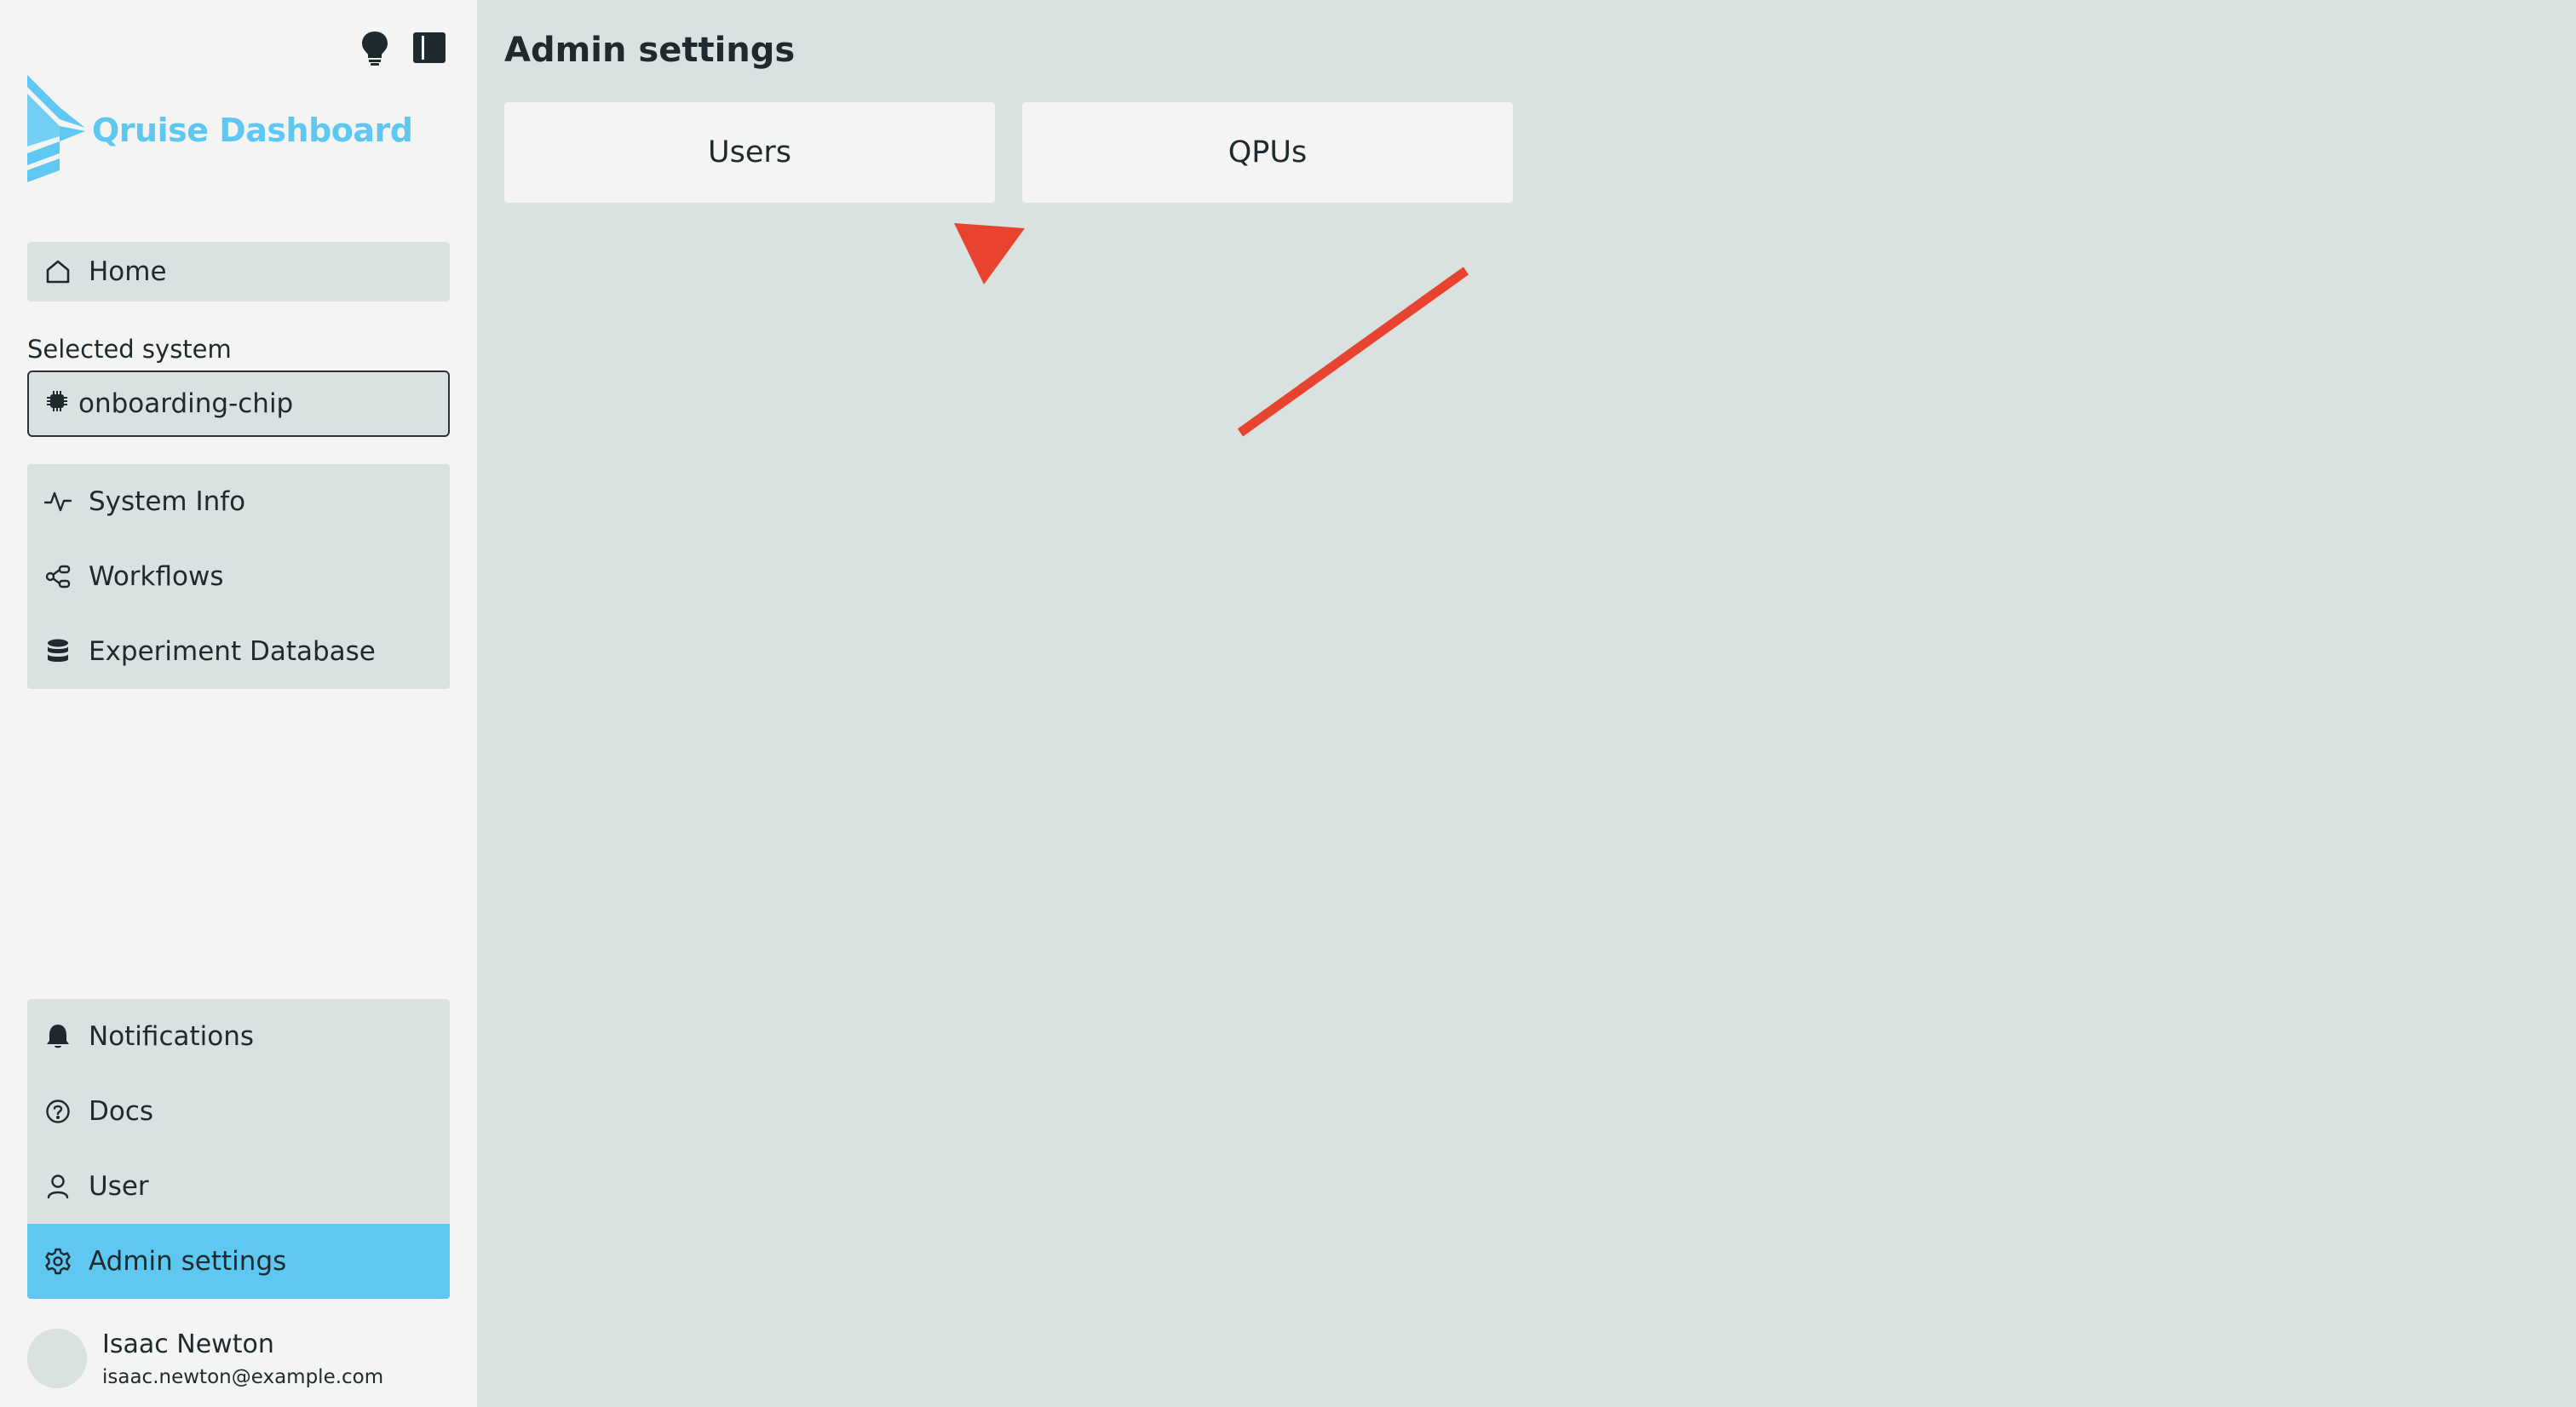 The height and width of the screenshot is (1407, 2576). I want to click on sidebar-item-home: Home, so click(239, 272).